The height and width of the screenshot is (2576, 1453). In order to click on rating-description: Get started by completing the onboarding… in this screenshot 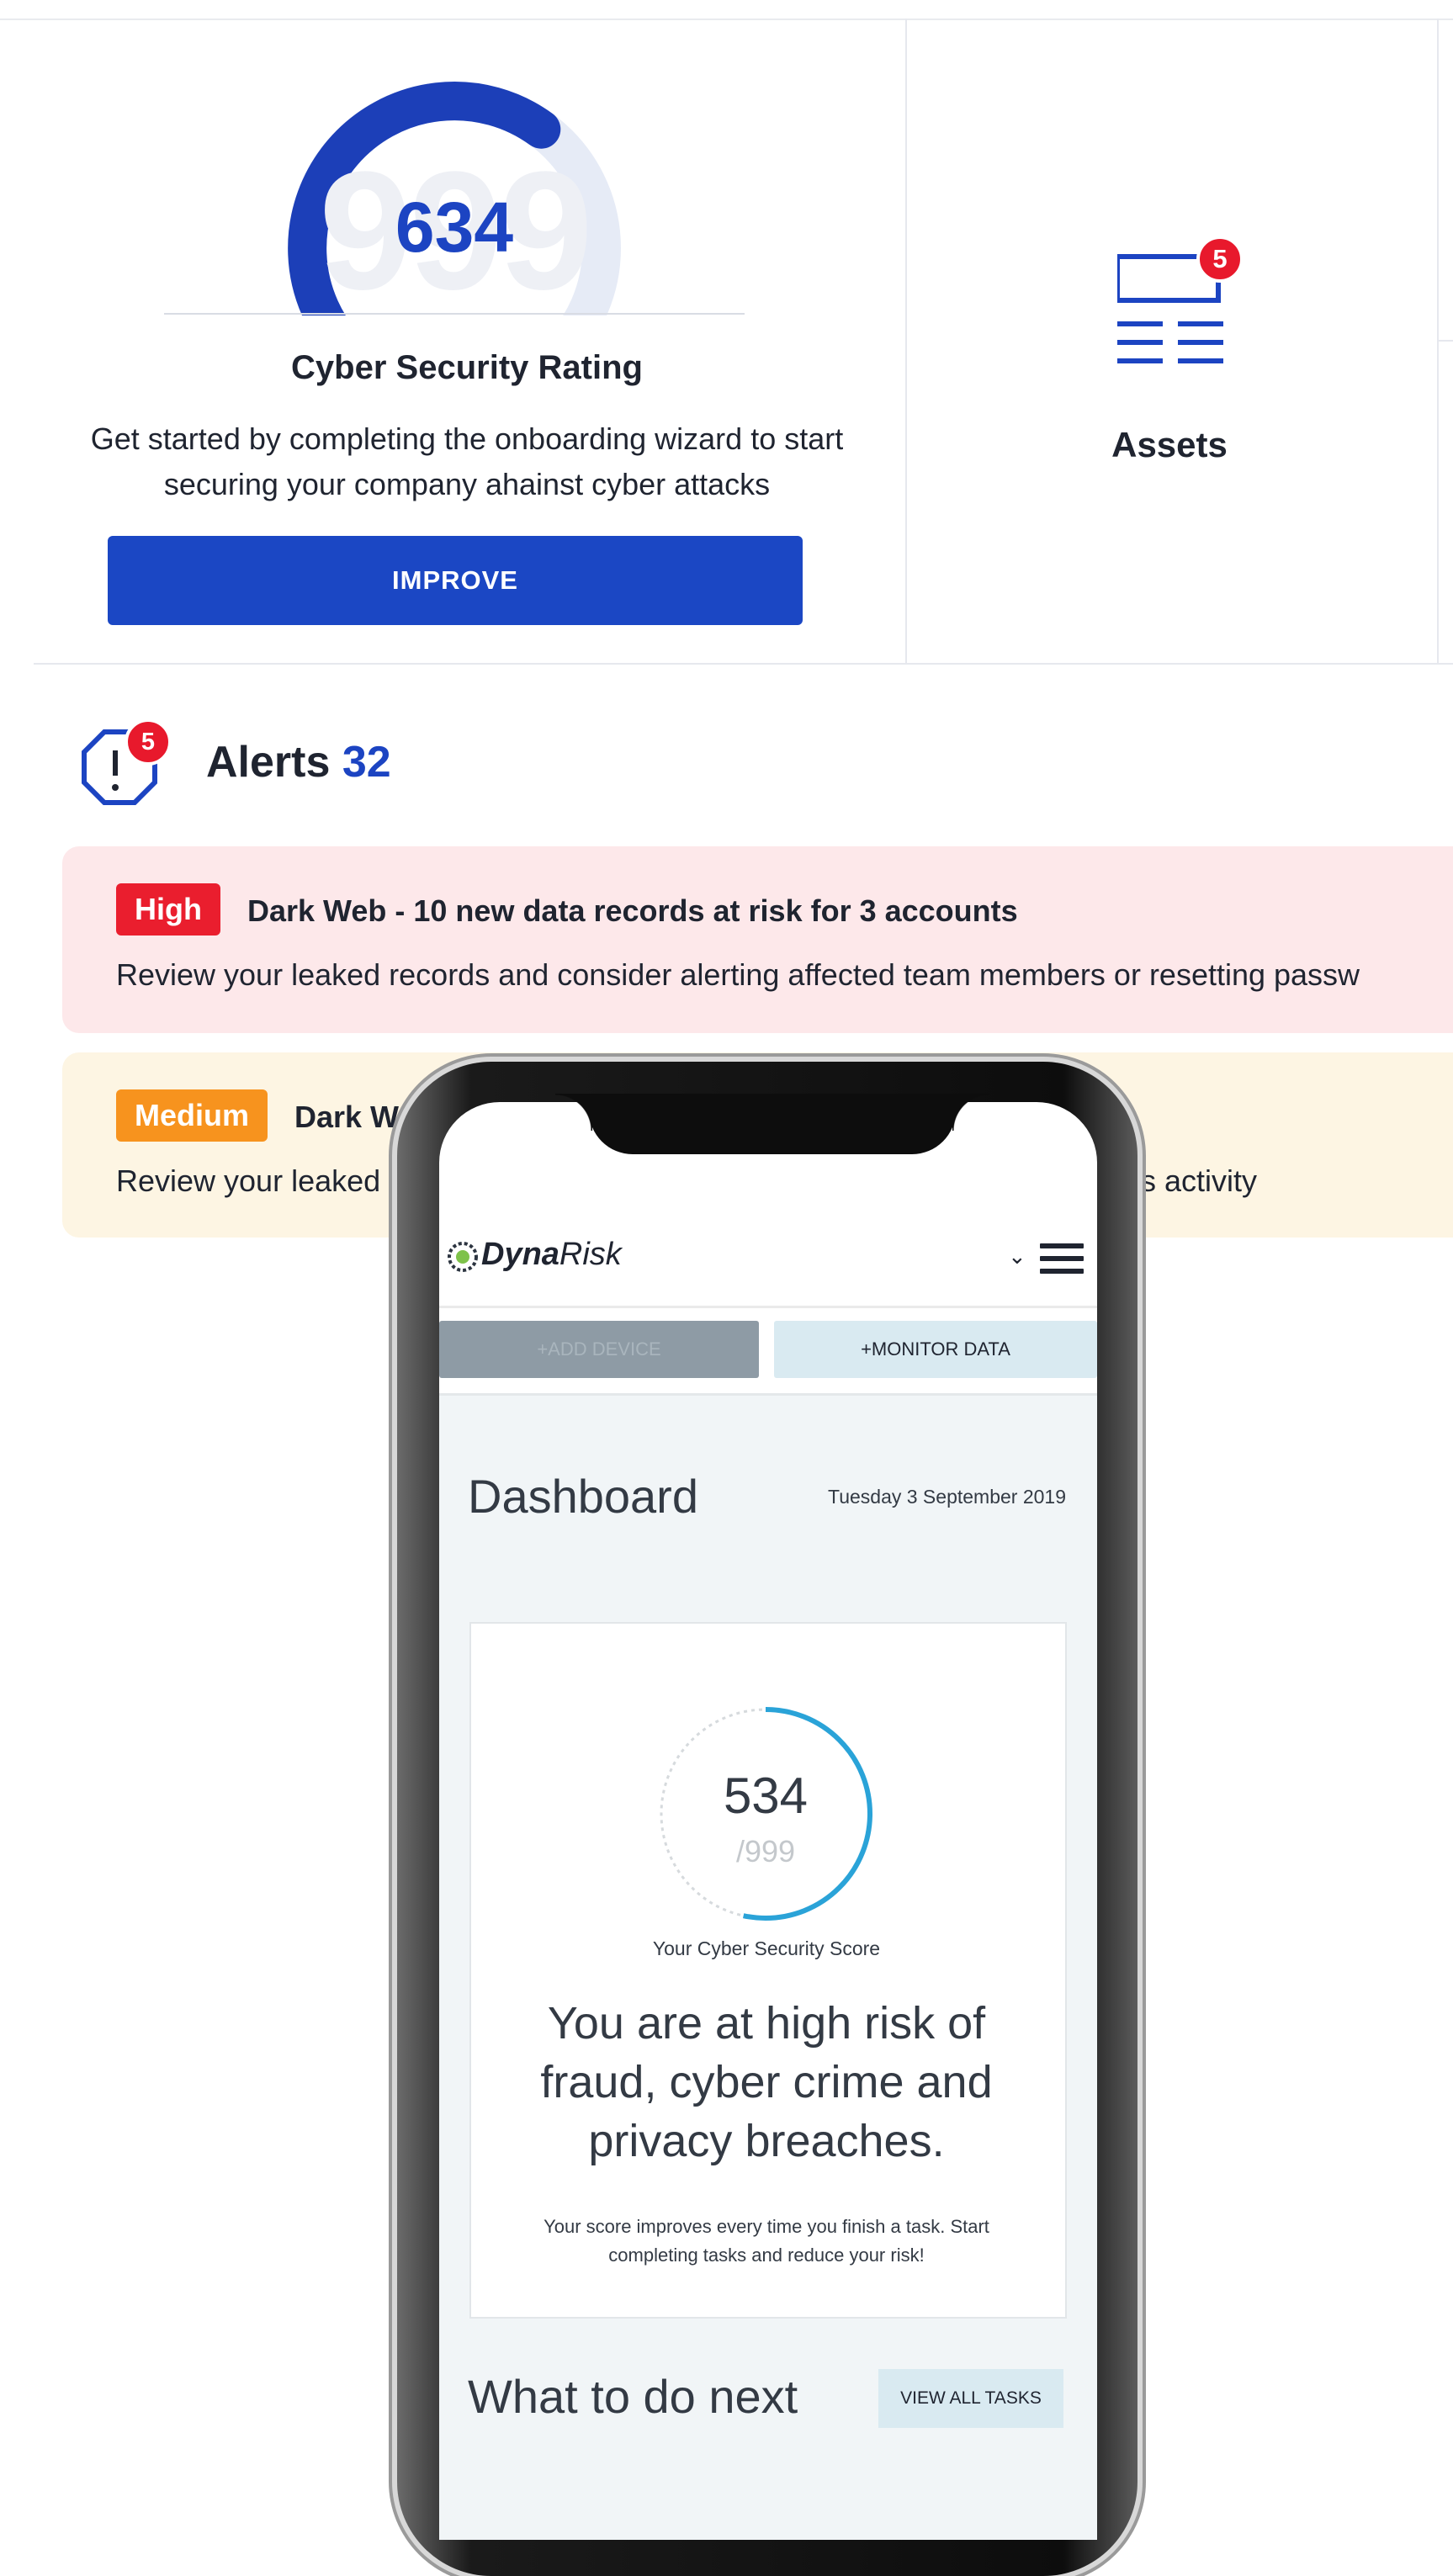, I will do `click(467, 461)`.